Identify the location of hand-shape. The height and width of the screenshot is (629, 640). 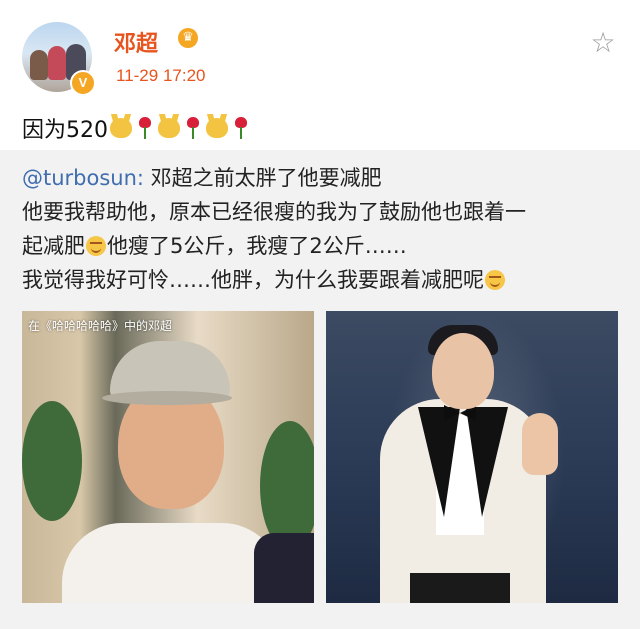
(540, 444).